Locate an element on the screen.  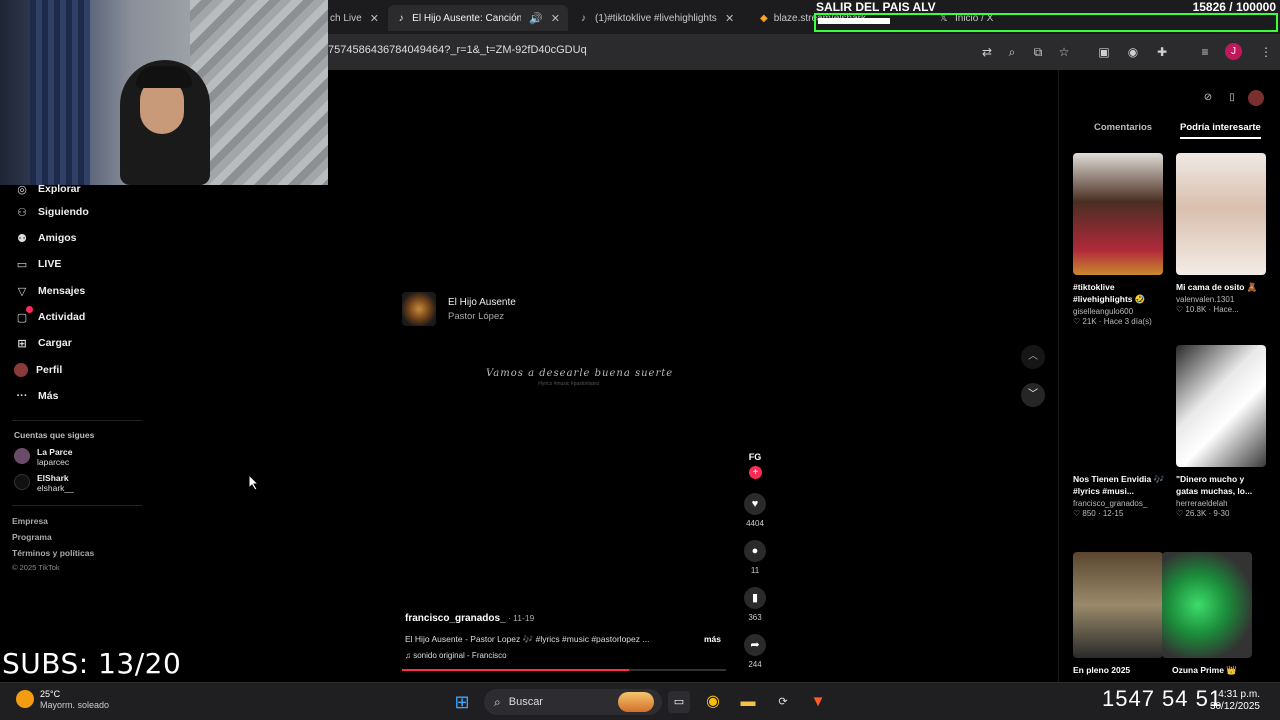
tab-podria-interesarte: Podría interesarte is located at coordinates (1220, 130).